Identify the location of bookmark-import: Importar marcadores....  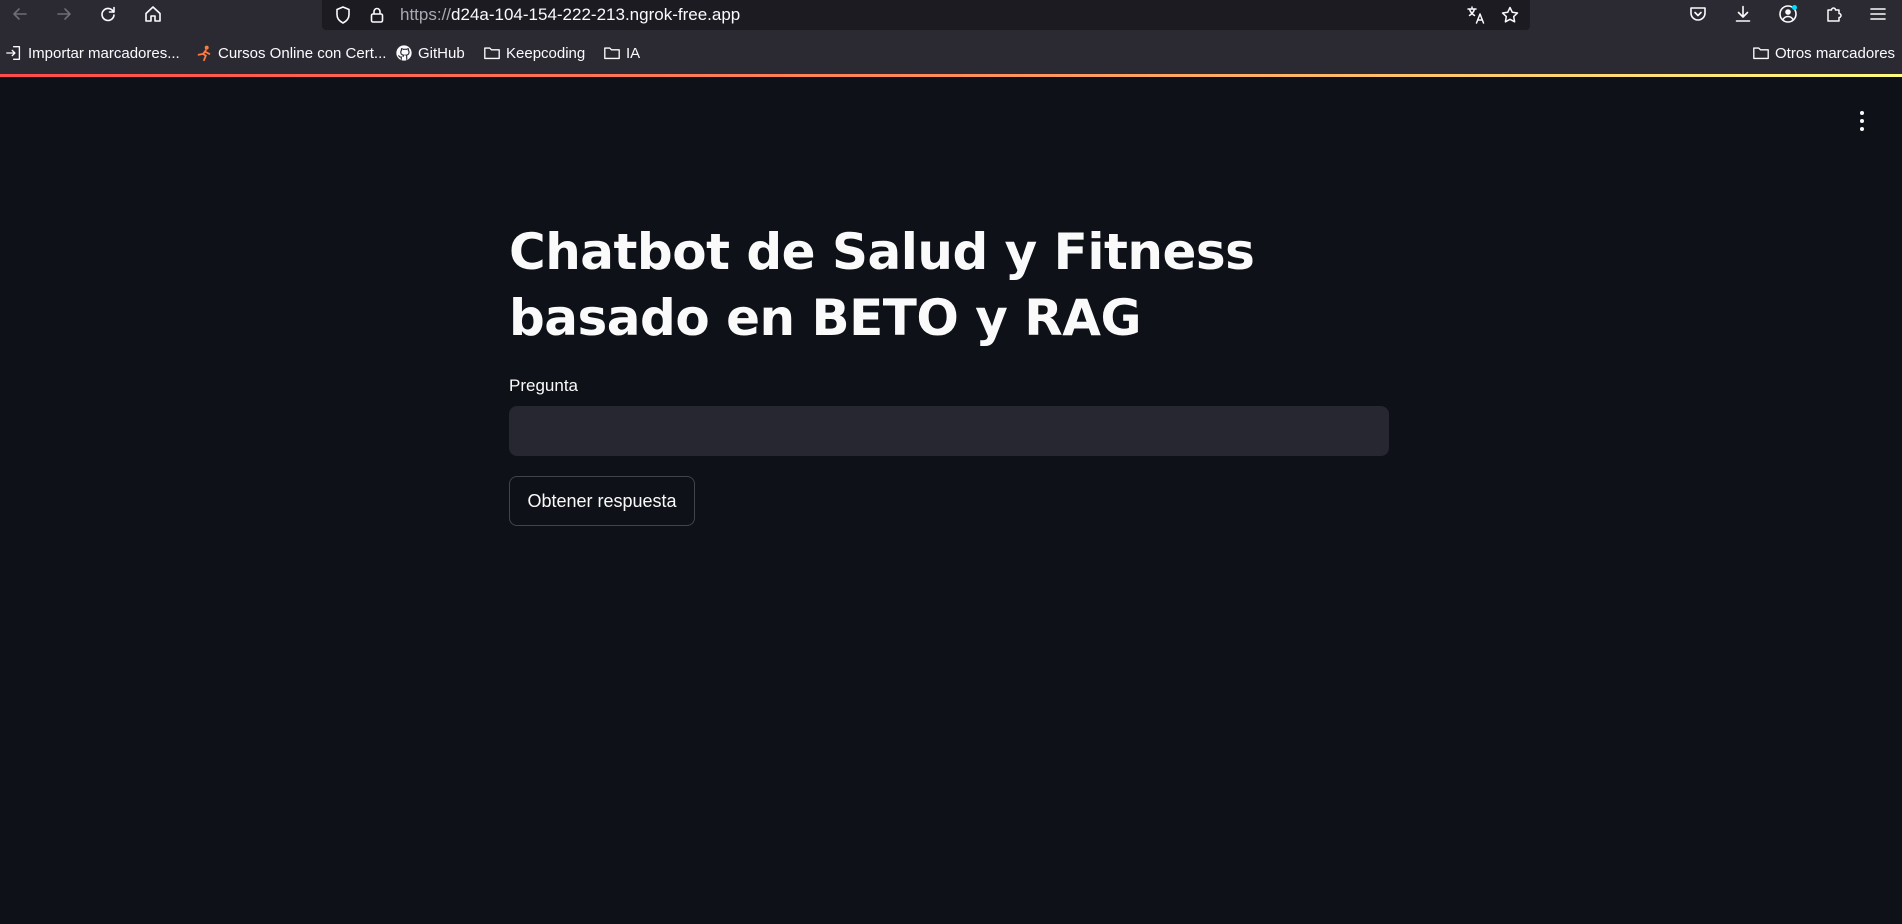
(92, 53).